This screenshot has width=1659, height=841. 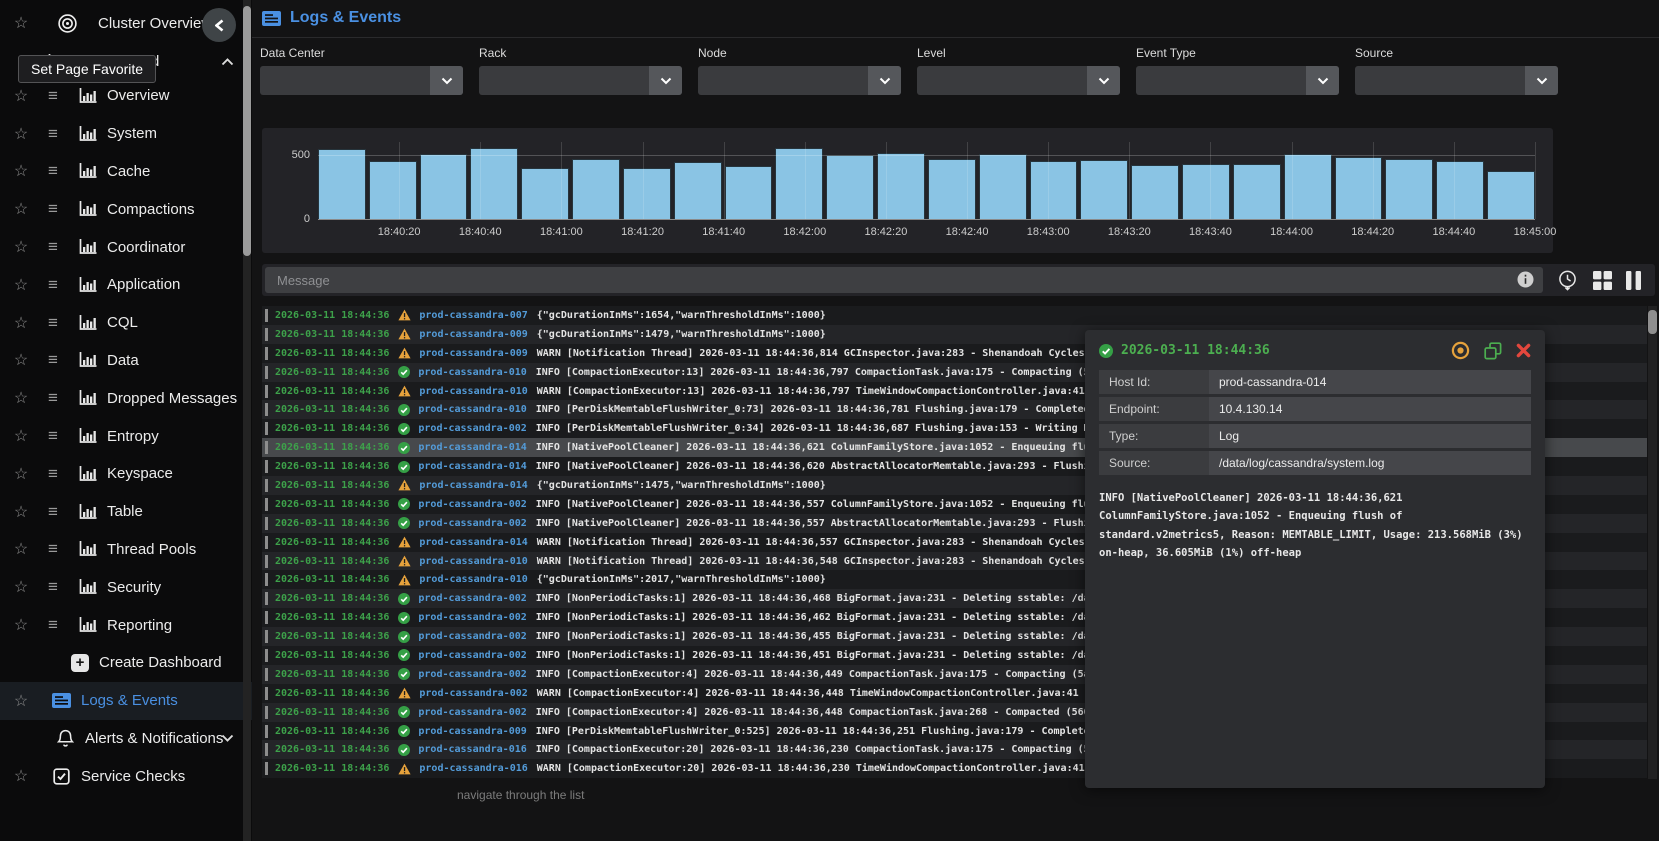 I want to click on pause-icon, so click(x=1633, y=280).